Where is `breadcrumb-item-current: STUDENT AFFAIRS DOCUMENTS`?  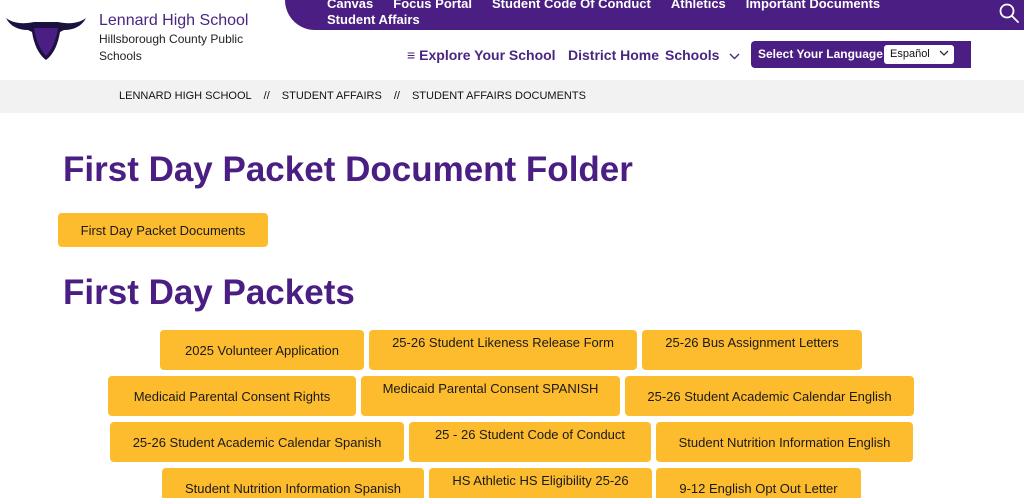
breadcrumb-item-current: STUDENT AFFAIRS DOCUMENTS is located at coordinates (498, 96).